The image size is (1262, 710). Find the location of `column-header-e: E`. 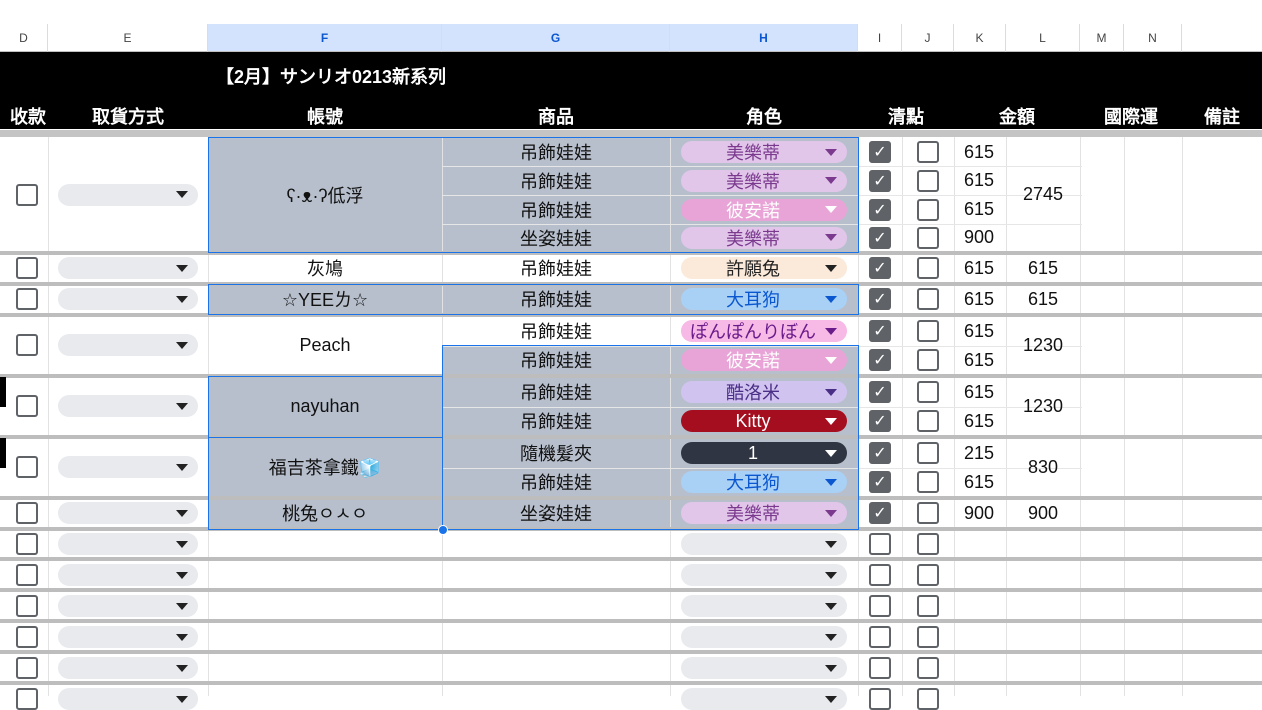

column-header-e: E is located at coordinates (128, 38).